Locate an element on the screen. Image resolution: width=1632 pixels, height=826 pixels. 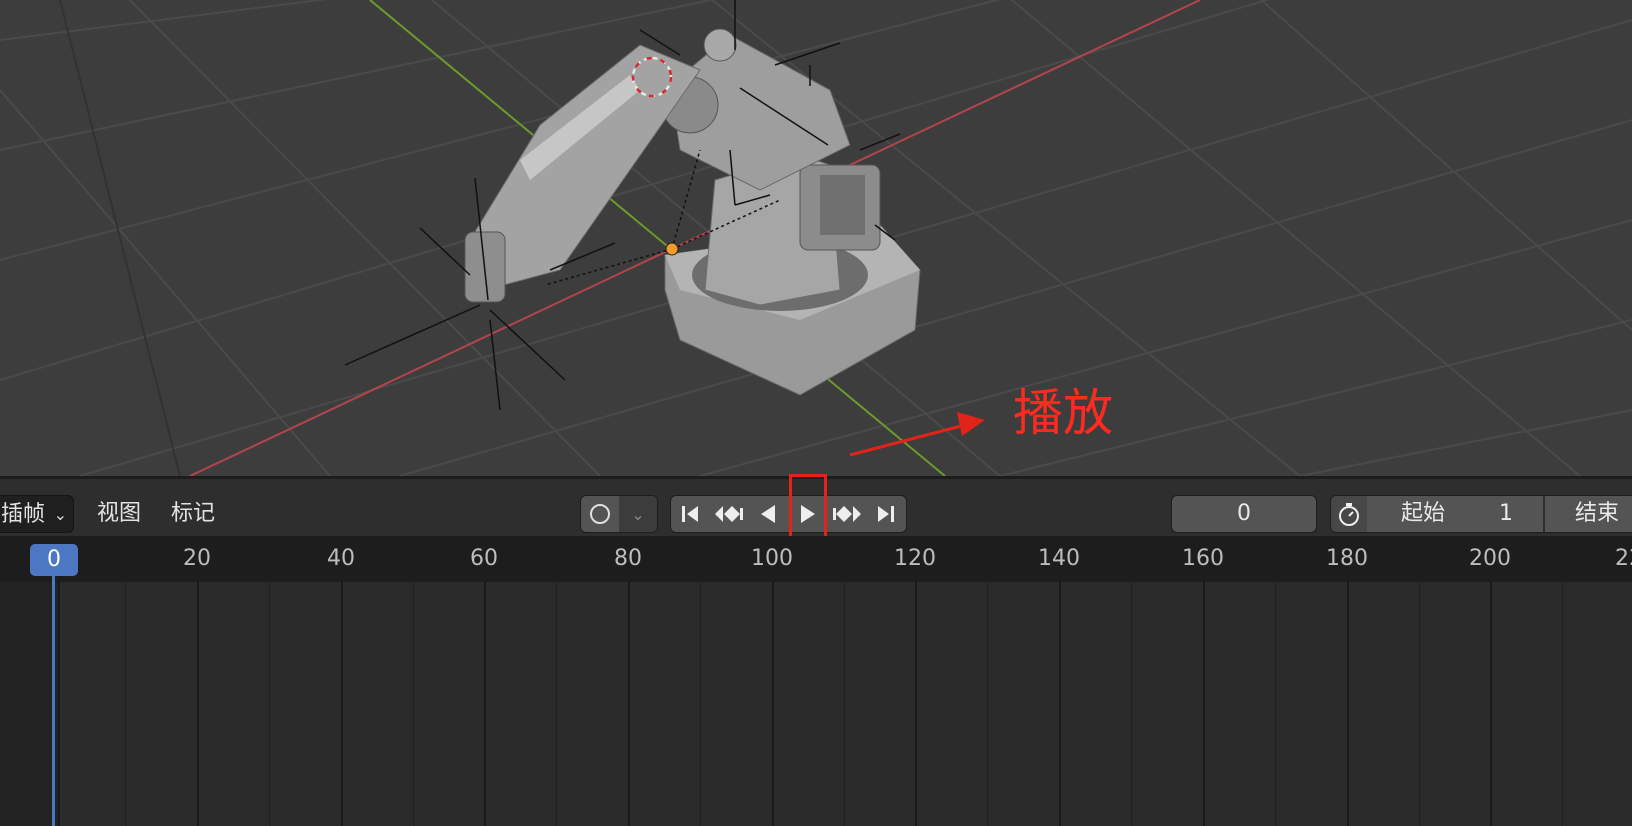
jump-to-end-button is located at coordinates (886, 514).